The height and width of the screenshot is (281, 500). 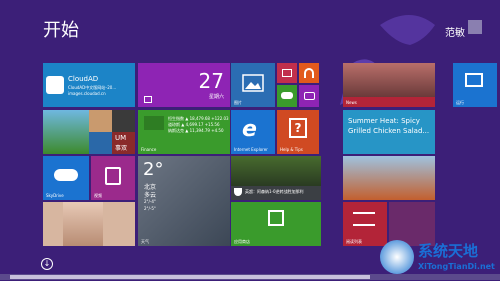 I want to click on tile-skydrive: SkyDrive, so click(x=66, y=178).